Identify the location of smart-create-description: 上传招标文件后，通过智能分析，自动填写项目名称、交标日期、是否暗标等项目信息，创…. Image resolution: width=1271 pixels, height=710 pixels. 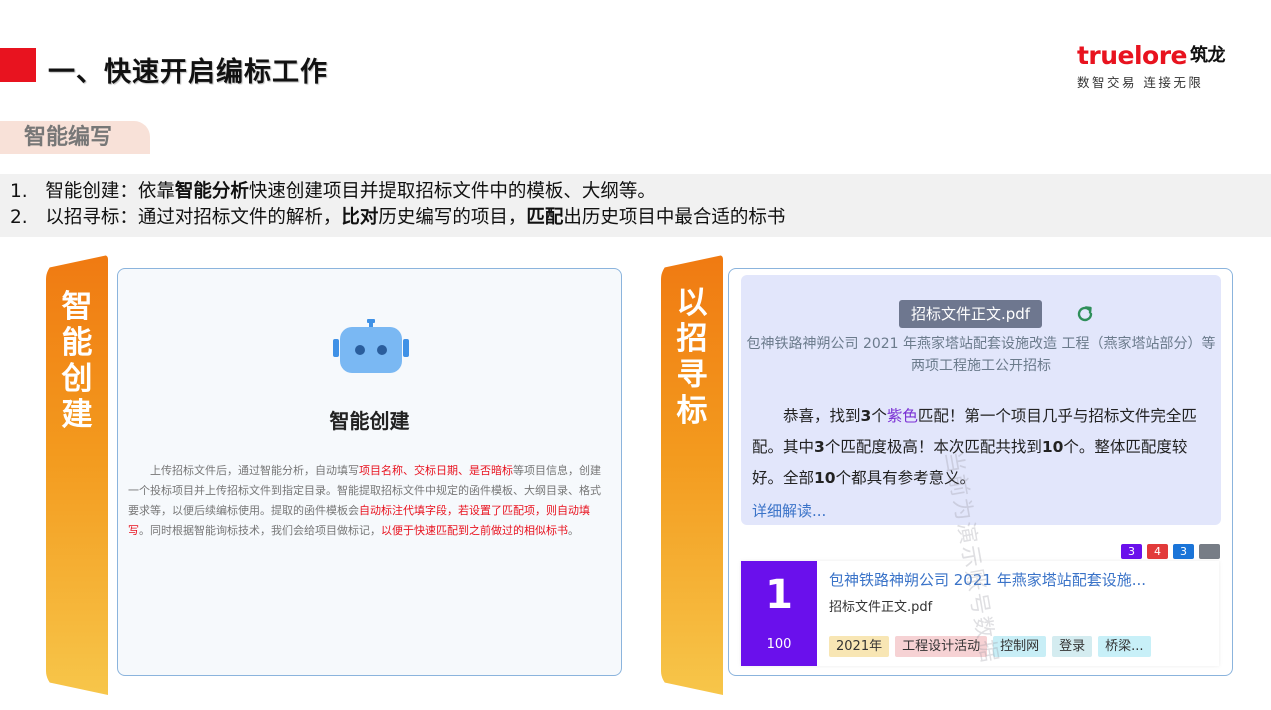
(364, 500).